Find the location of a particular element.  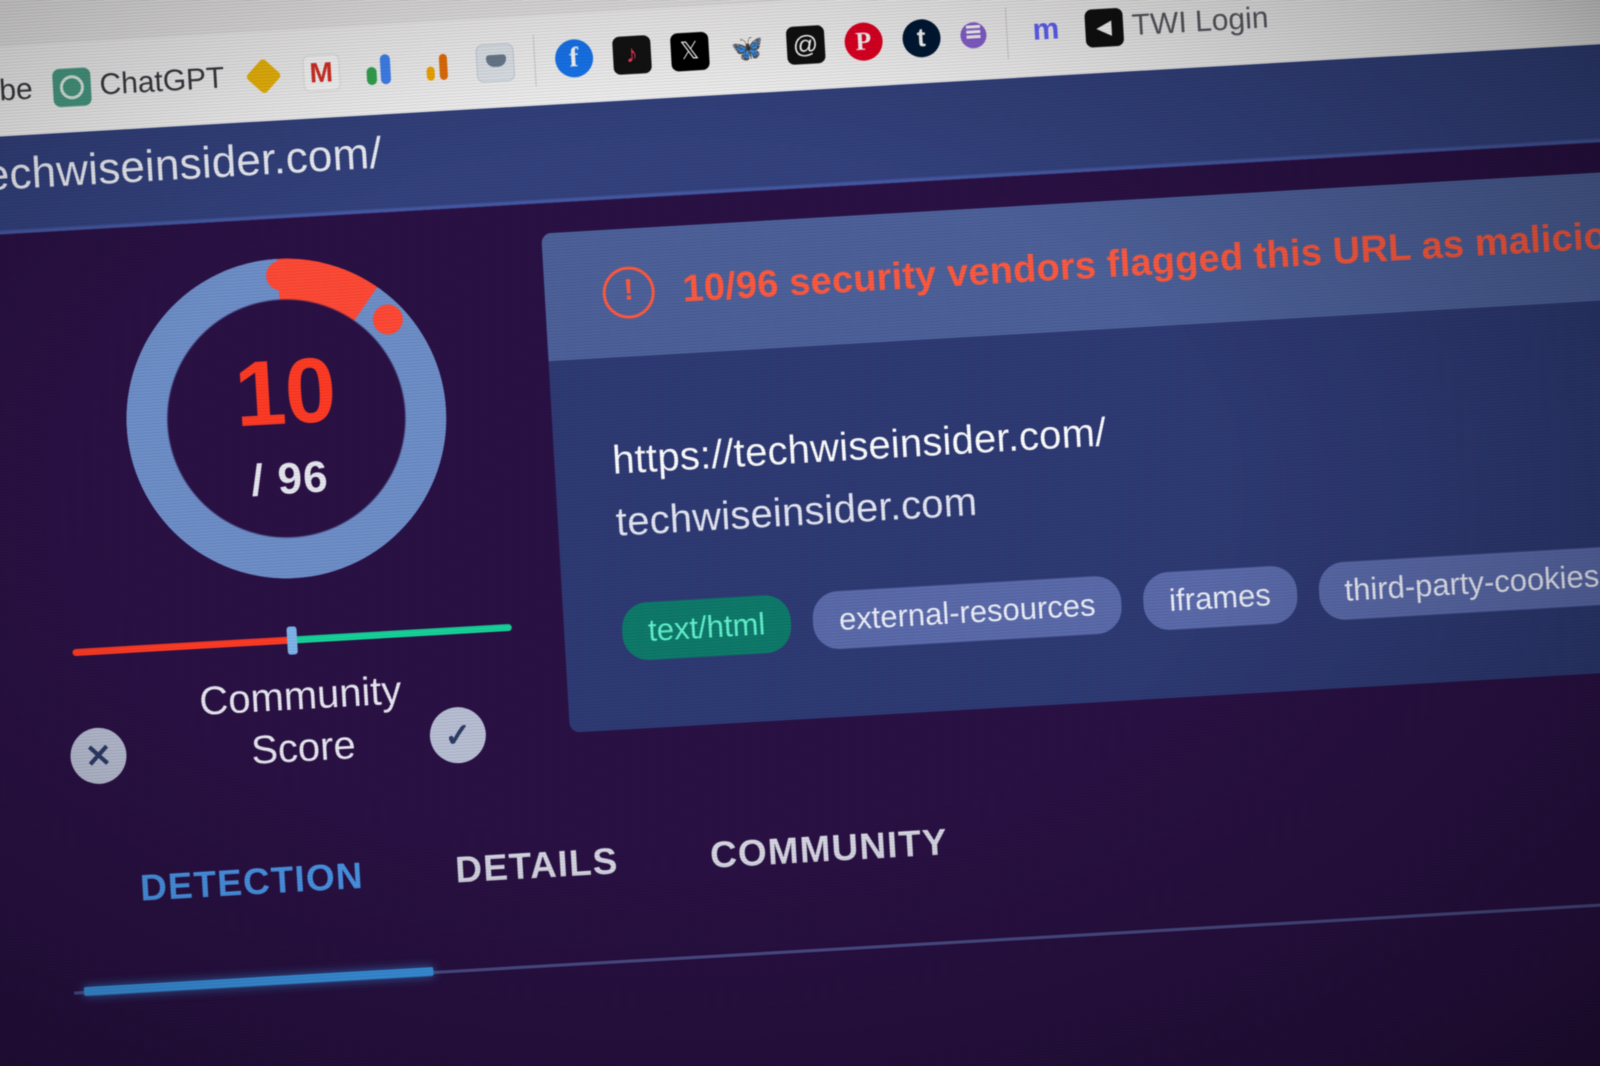

bookmark-twi-login: TWI Login is located at coordinates (1177, 26).